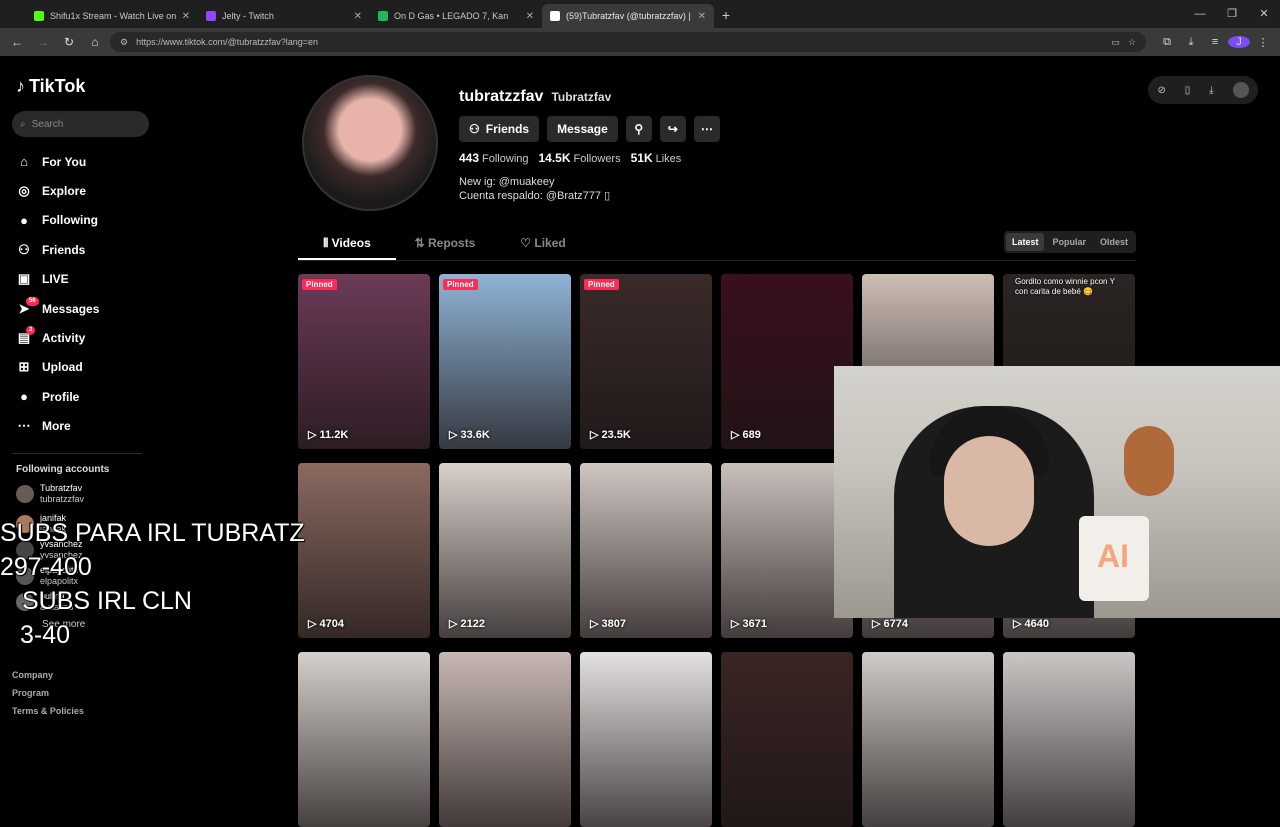 This screenshot has width=1280, height=827. What do you see at coordinates (1239, 42) in the screenshot?
I see `browser-profile-avatar: J` at bounding box center [1239, 42].